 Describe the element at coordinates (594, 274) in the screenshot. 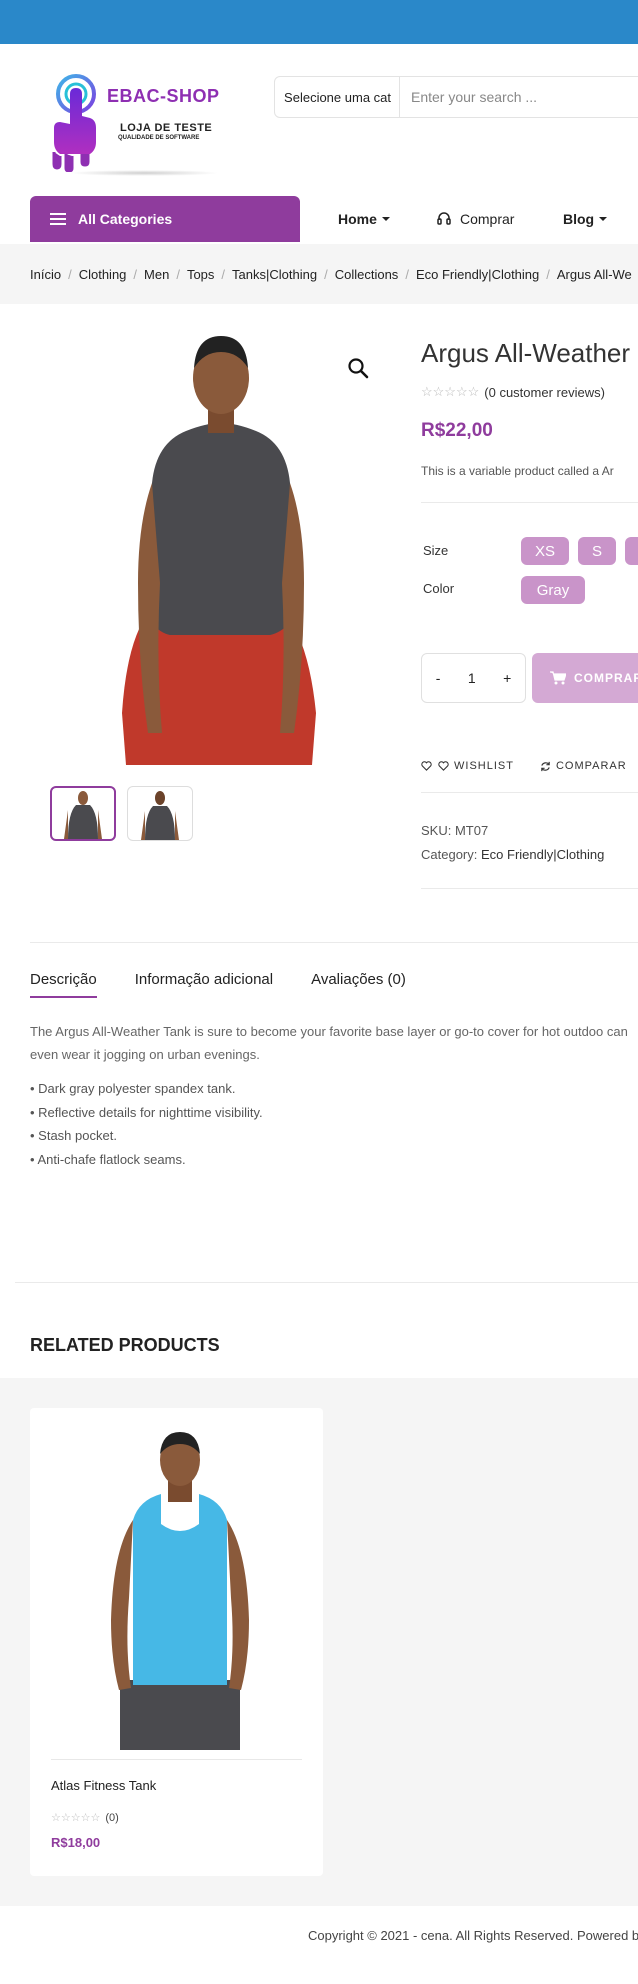

I see `breadcrumb-current: Argus All-We` at that location.